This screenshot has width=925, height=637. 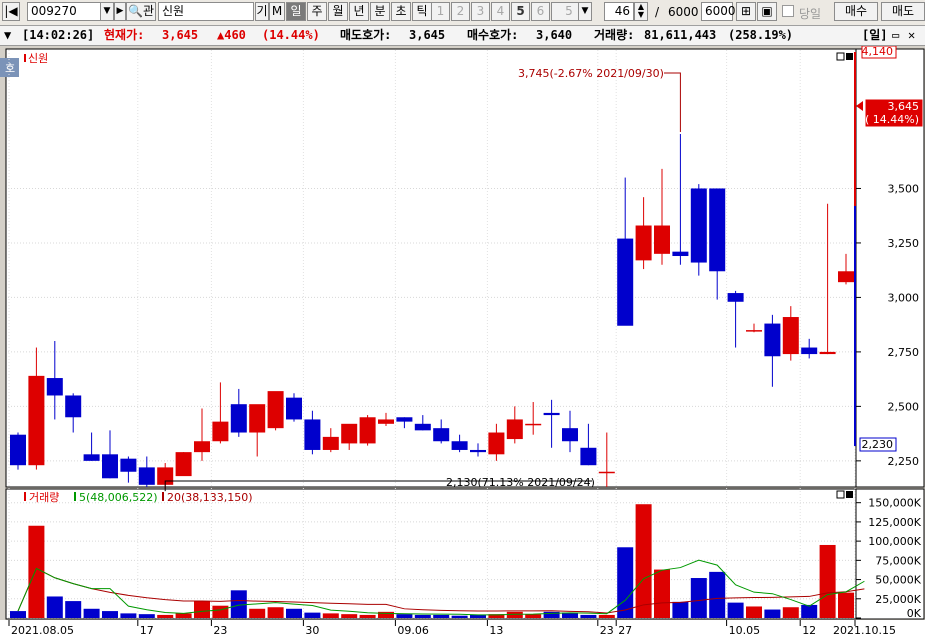 What do you see at coordinates (277, 11) in the screenshot?
I see `m-button: M` at bounding box center [277, 11].